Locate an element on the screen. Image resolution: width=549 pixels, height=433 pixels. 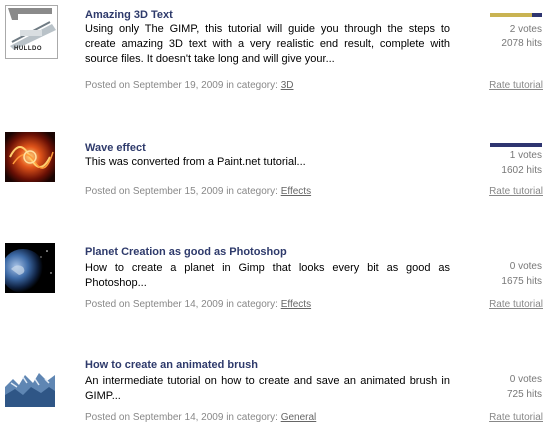
hit-count: 725 hits is located at coordinates (524, 394).